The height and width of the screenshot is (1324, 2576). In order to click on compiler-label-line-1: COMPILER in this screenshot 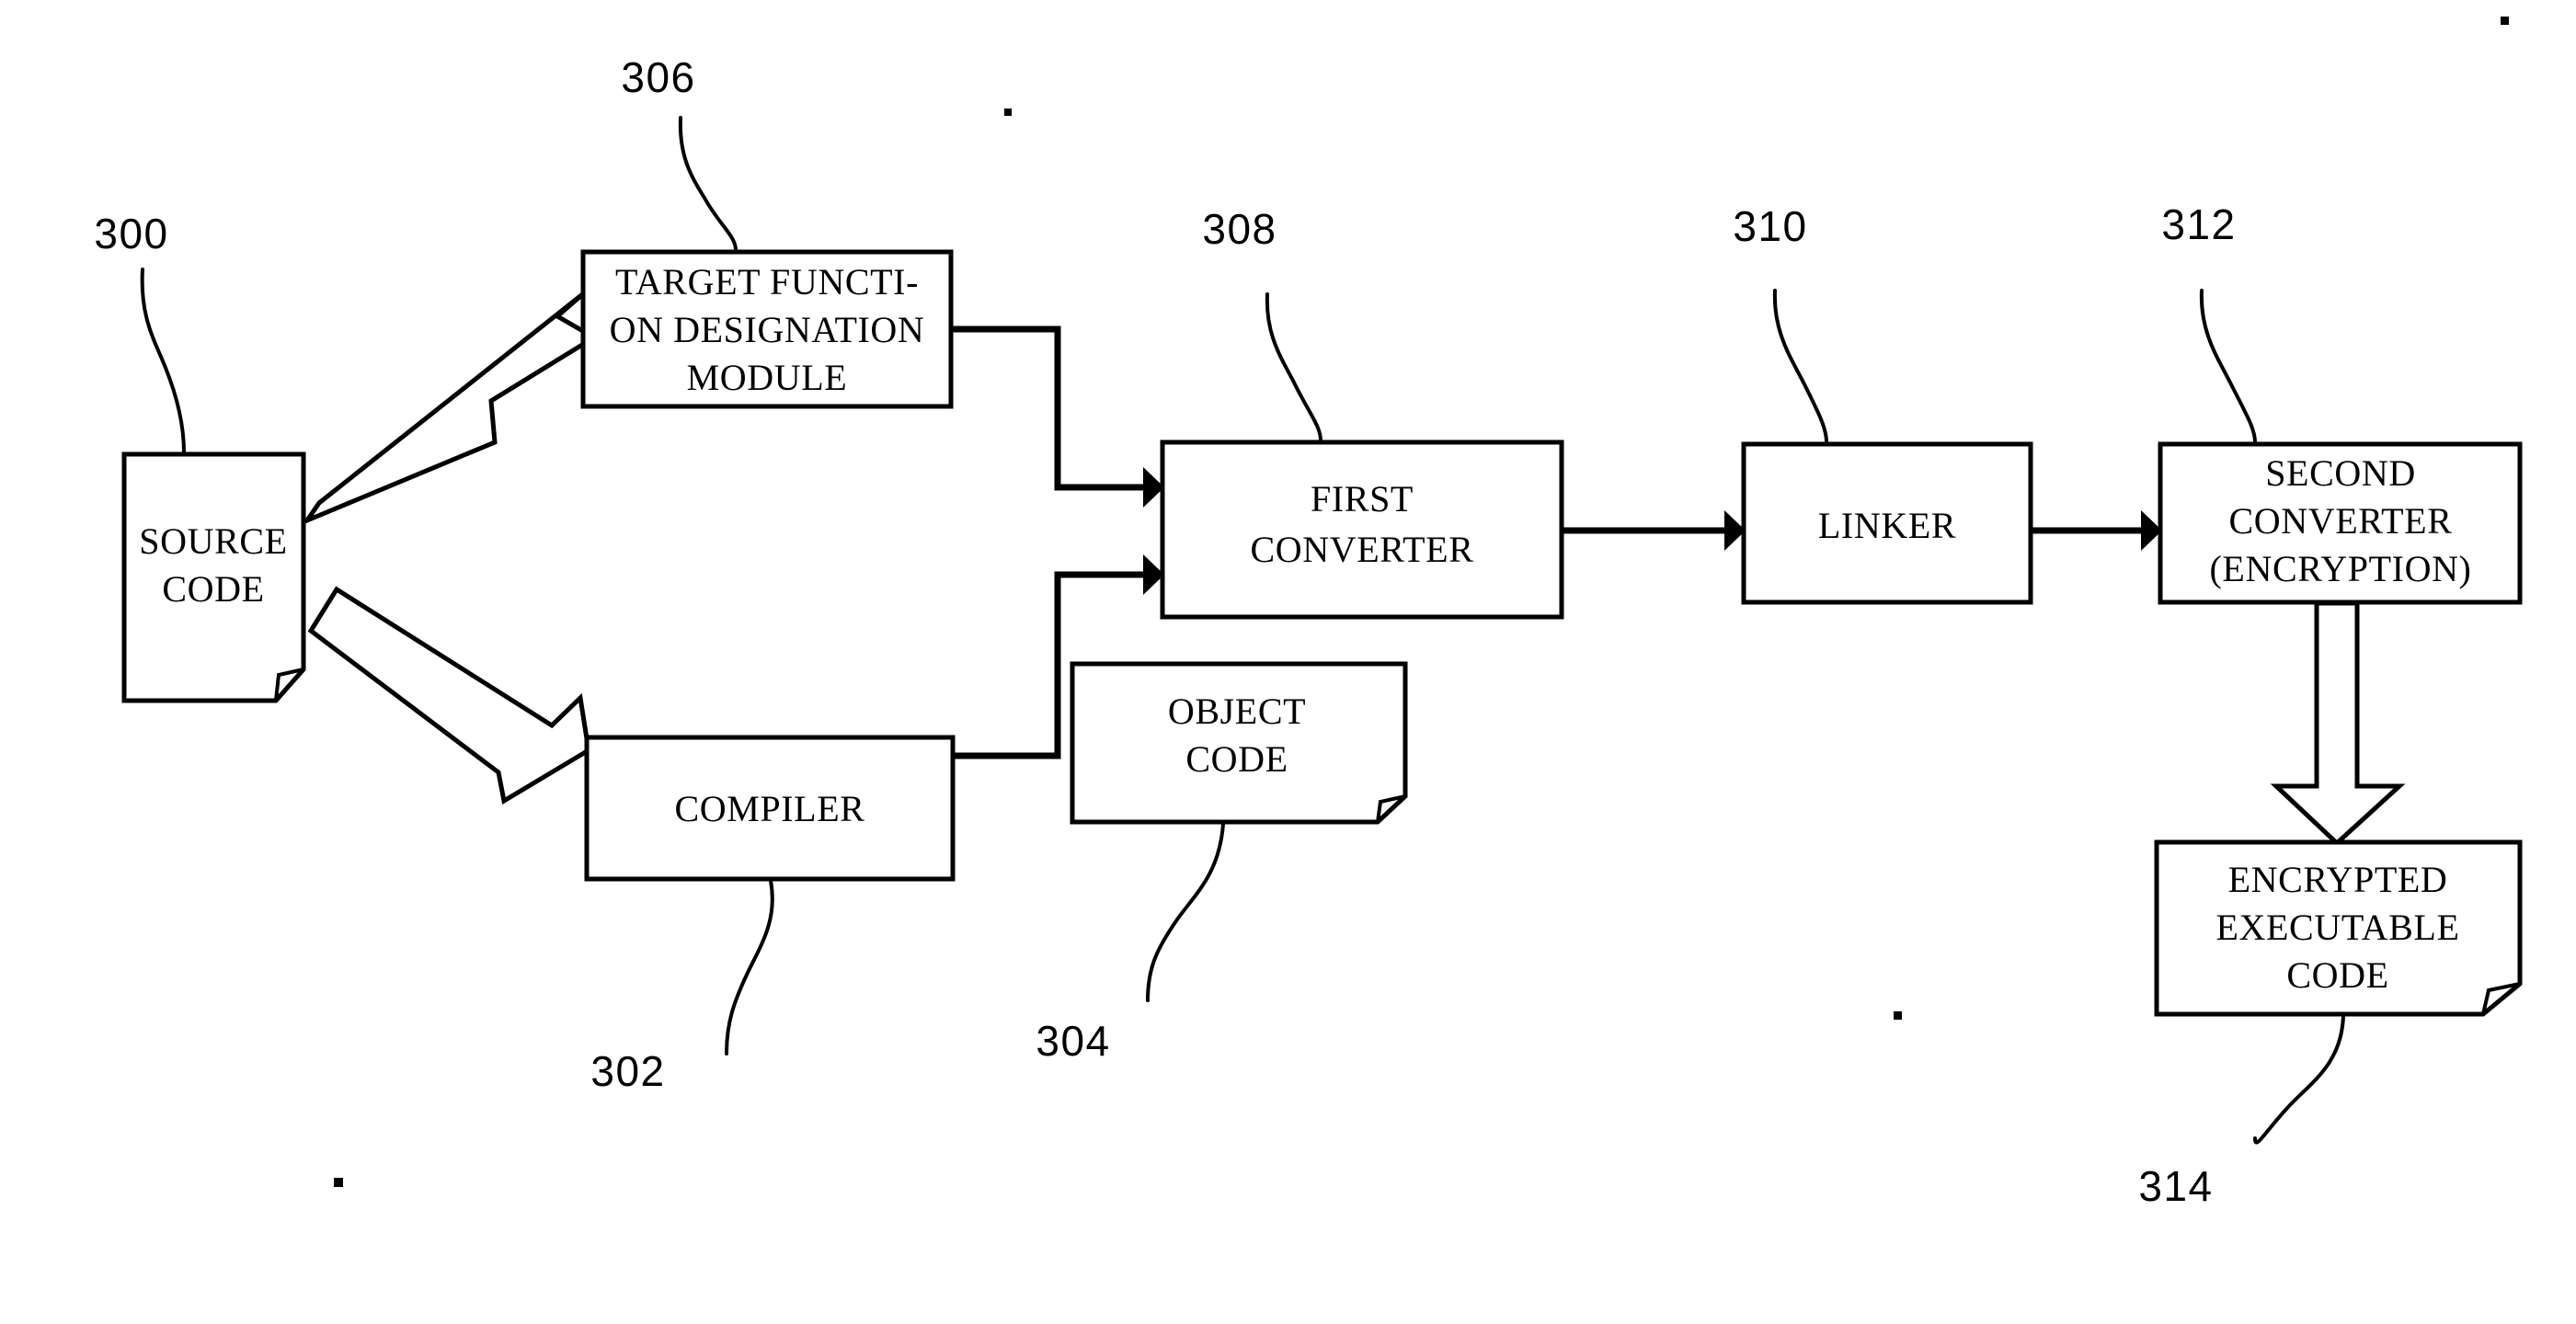, I will do `click(769, 808)`.